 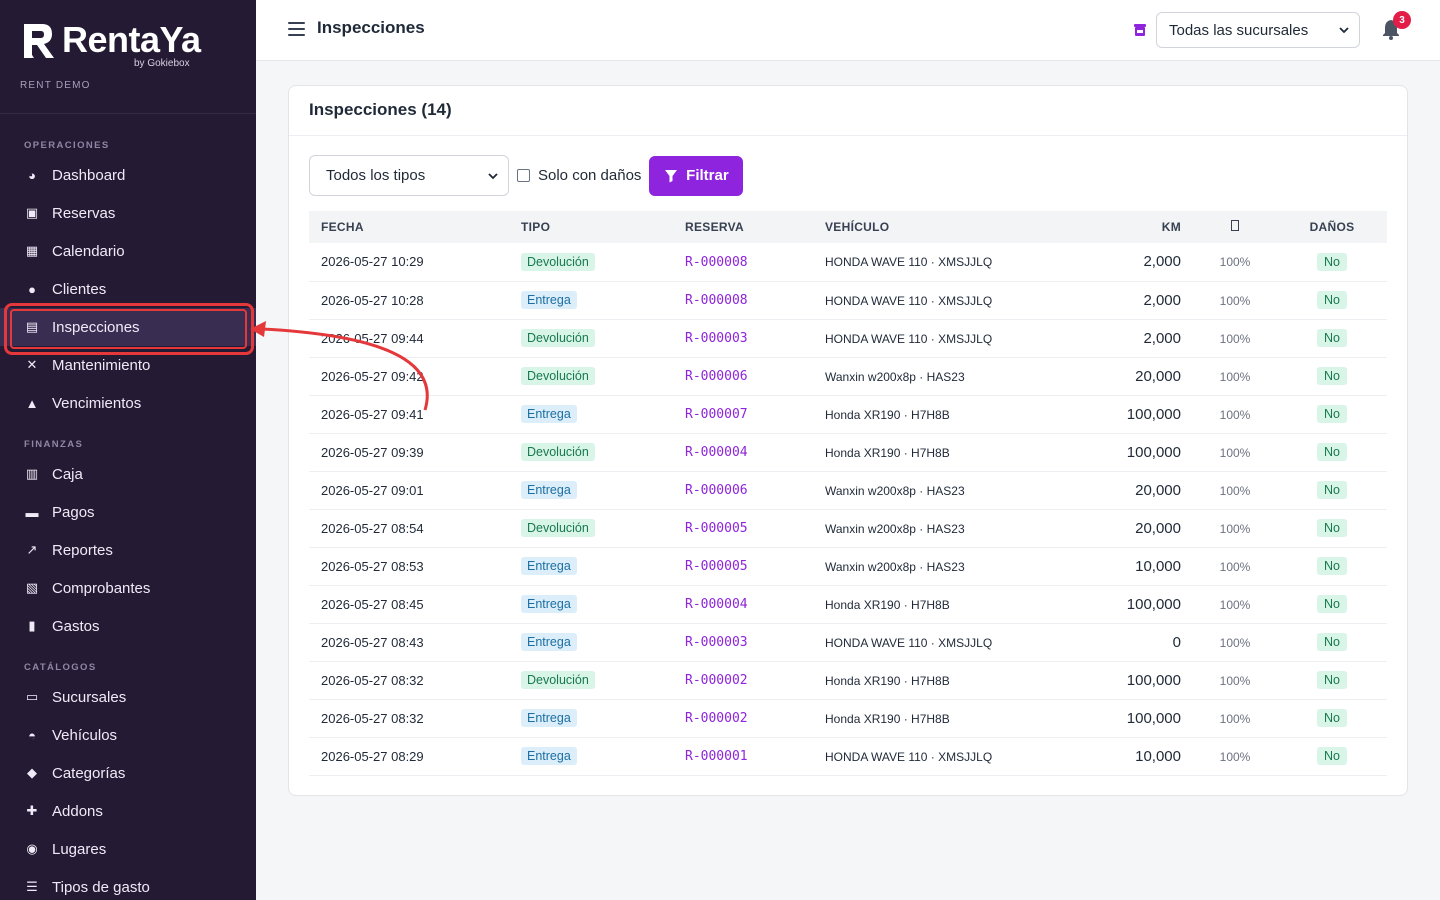 What do you see at coordinates (1158, 756) in the screenshot?
I see `km-text: 10,000` at bounding box center [1158, 756].